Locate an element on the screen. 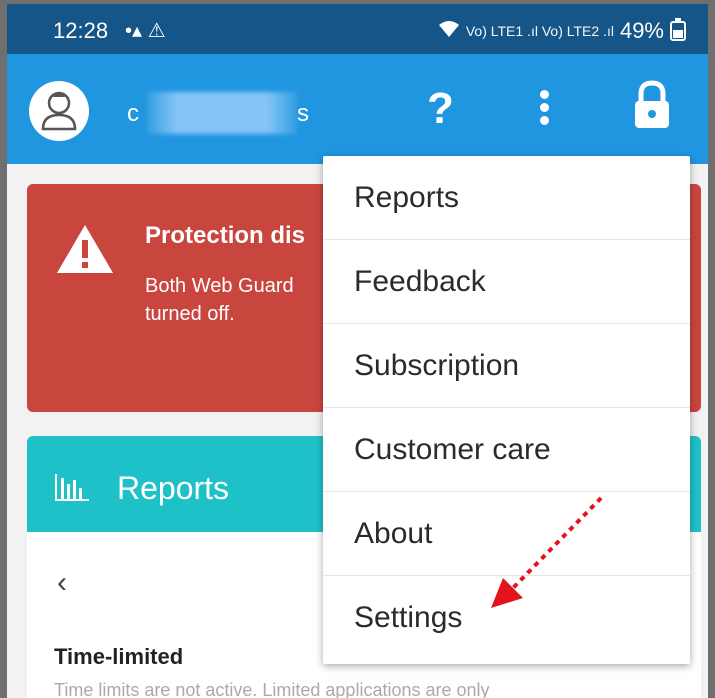 The image size is (715, 698). redaction-blur is located at coordinates (222, 113).